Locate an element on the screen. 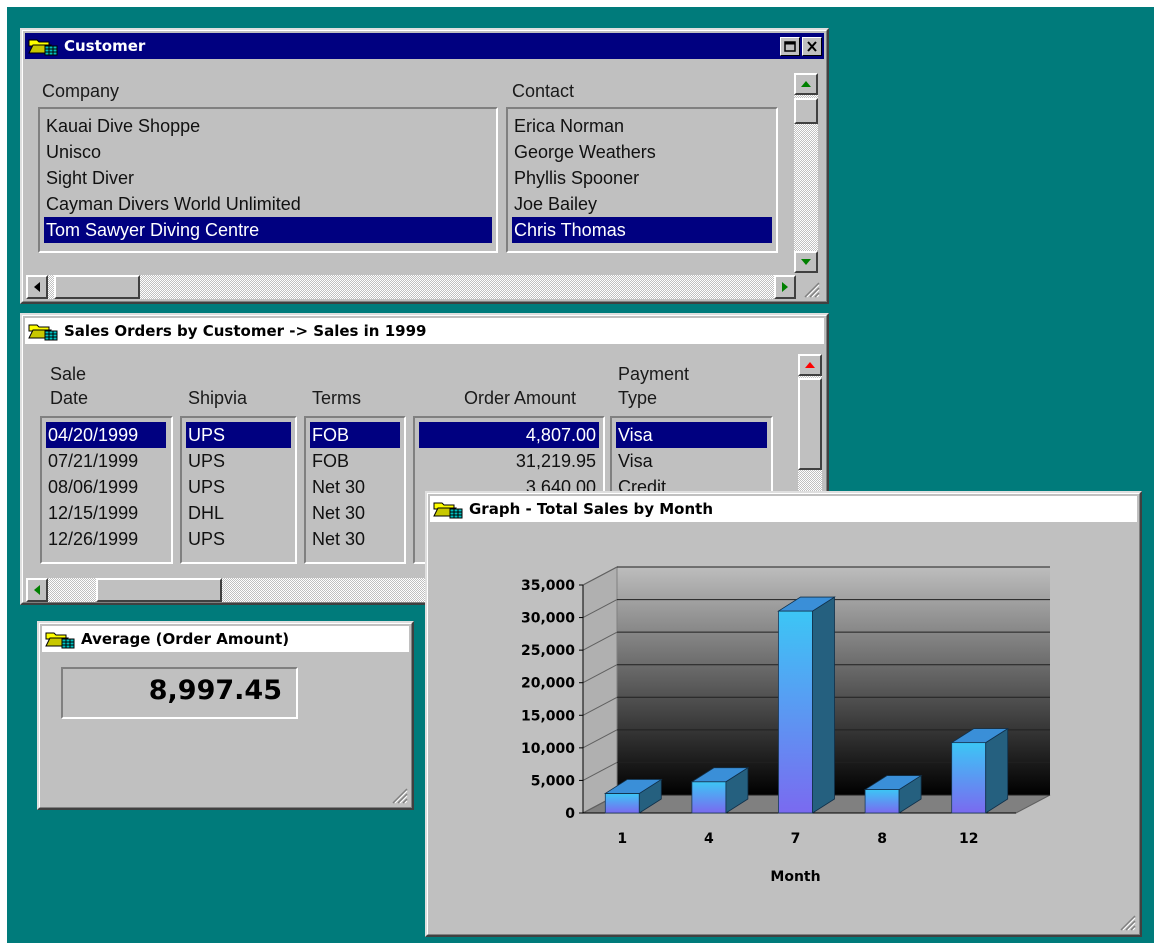 Image resolution: width=1154 pixels, height=950 pixels. close-button is located at coordinates (812, 46).